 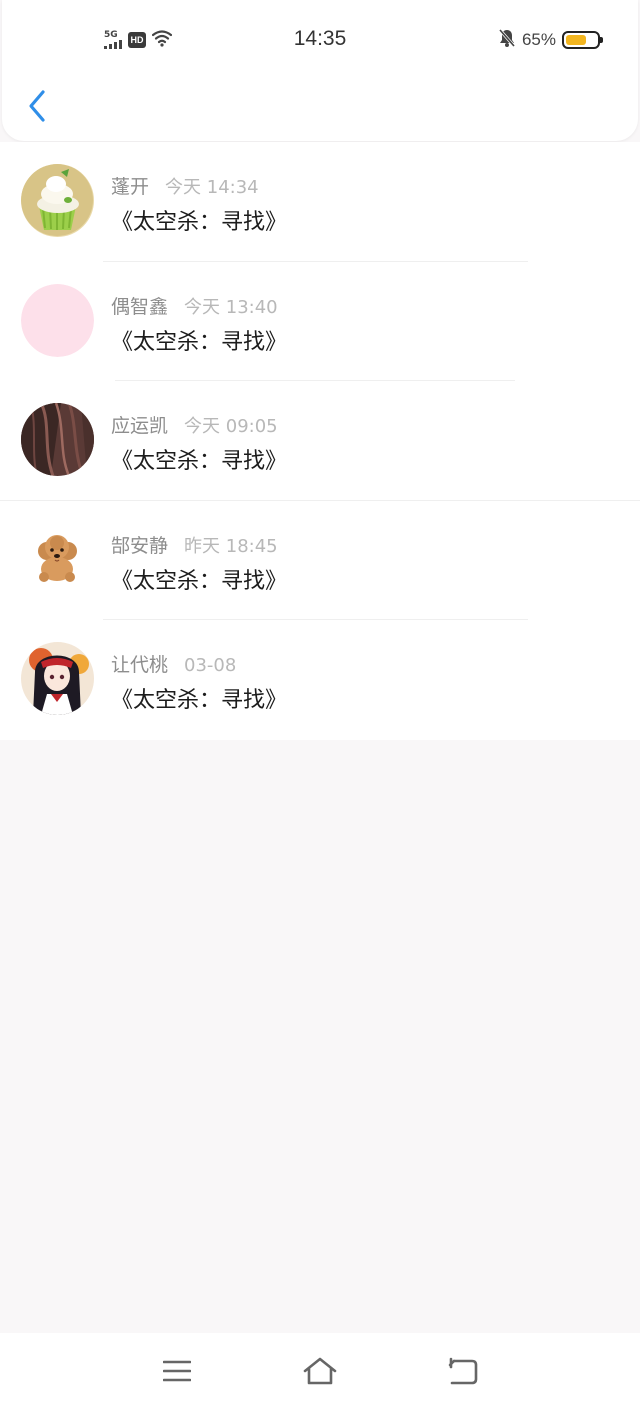 I want to click on sender-name: 偶智鑫, so click(x=140, y=306).